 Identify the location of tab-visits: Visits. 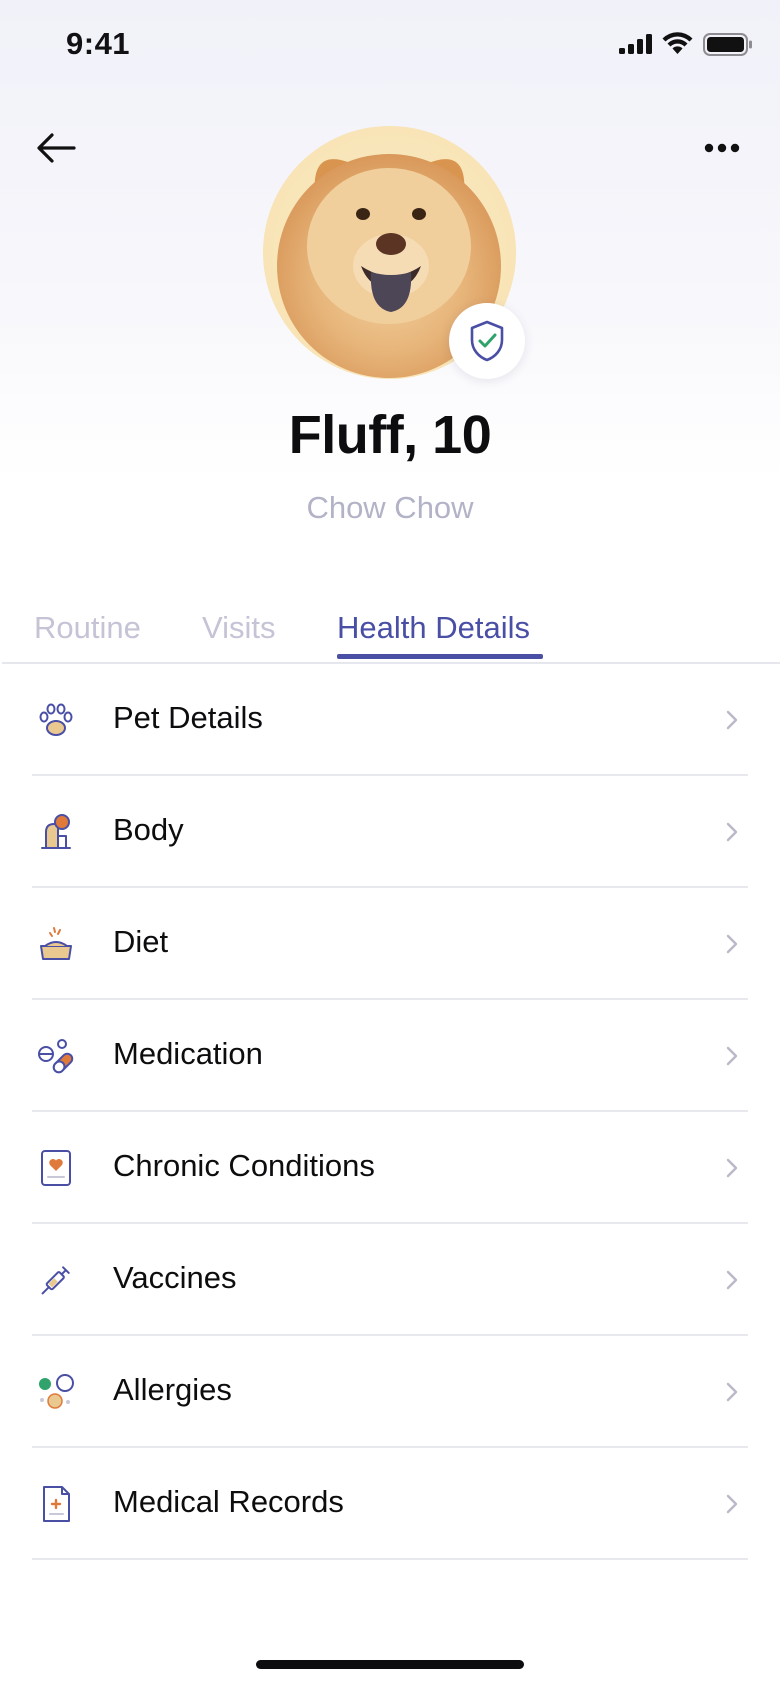
(239, 628).